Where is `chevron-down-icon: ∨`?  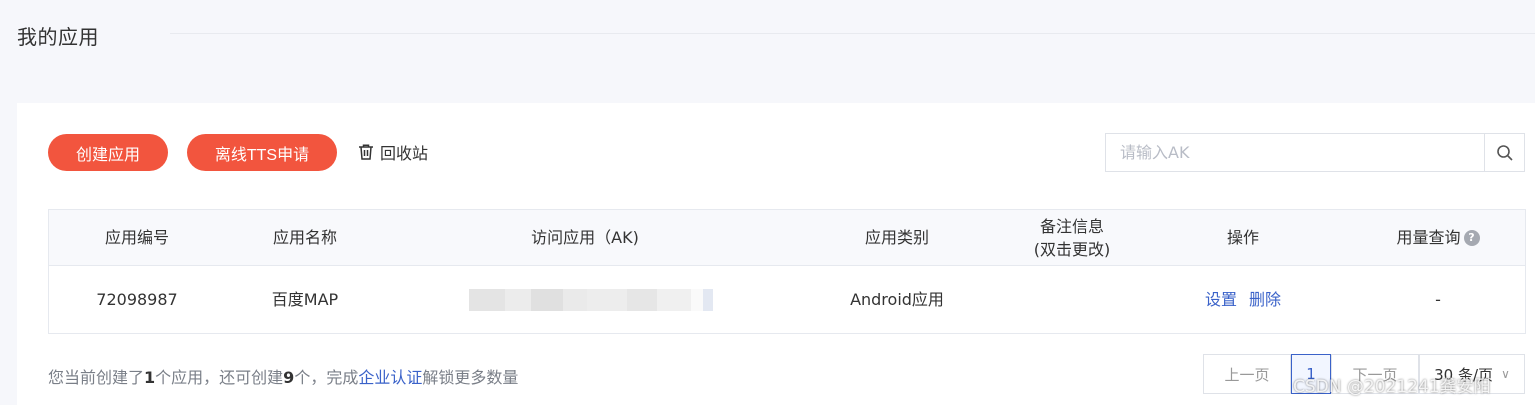
chevron-down-icon: ∨ is located at coordinates (1505, 374).